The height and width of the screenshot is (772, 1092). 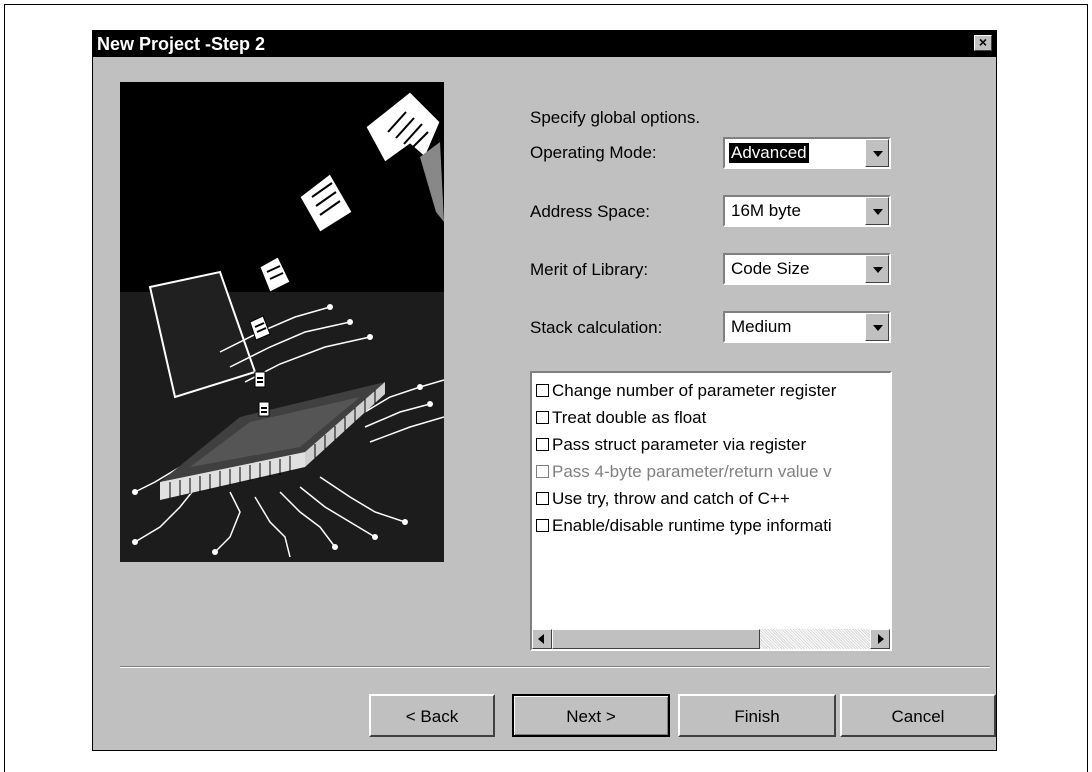 I want to click on option-treat-double-as-float: Treat double as float, so click(x=713, y=417).